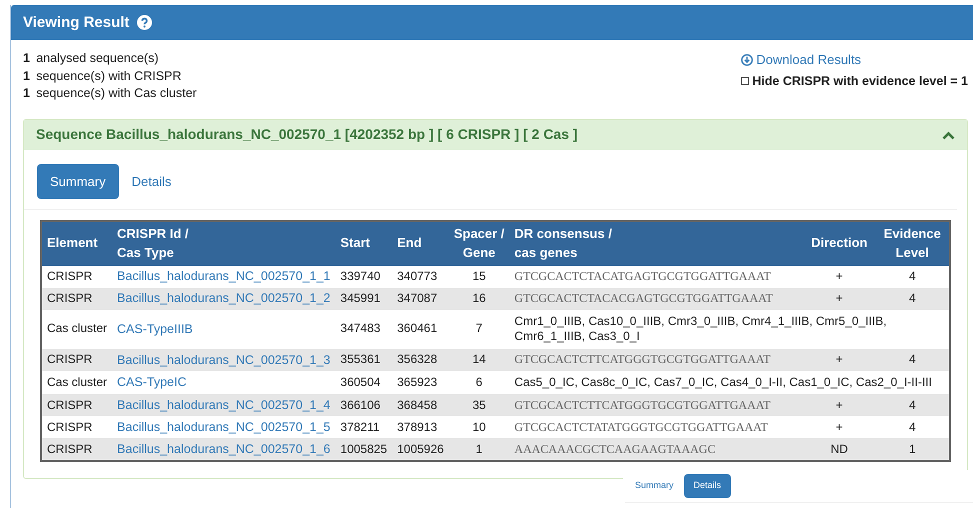  I want to click on table-cell: Cmr1_0_IIIB, Cas10_0_IIIB, Cmr3_0_IIIB, Cmr4_1_IIIB, Cmr5_0_IIIB, Cmr6_1_IIIB, Cas3_0_I, so click(729, 329).